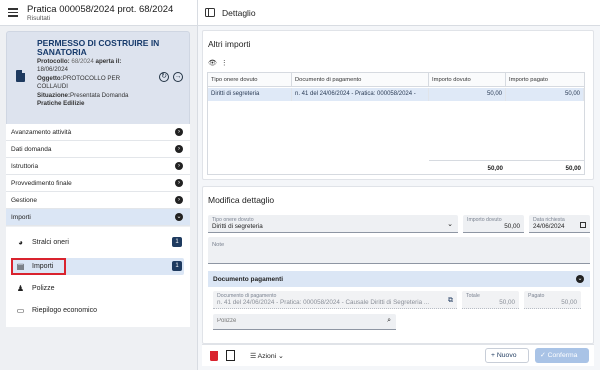  Describe the element at coordinates (241, 200) in the screenshot. I see `section-title: Modifica dettaglio` at that location.